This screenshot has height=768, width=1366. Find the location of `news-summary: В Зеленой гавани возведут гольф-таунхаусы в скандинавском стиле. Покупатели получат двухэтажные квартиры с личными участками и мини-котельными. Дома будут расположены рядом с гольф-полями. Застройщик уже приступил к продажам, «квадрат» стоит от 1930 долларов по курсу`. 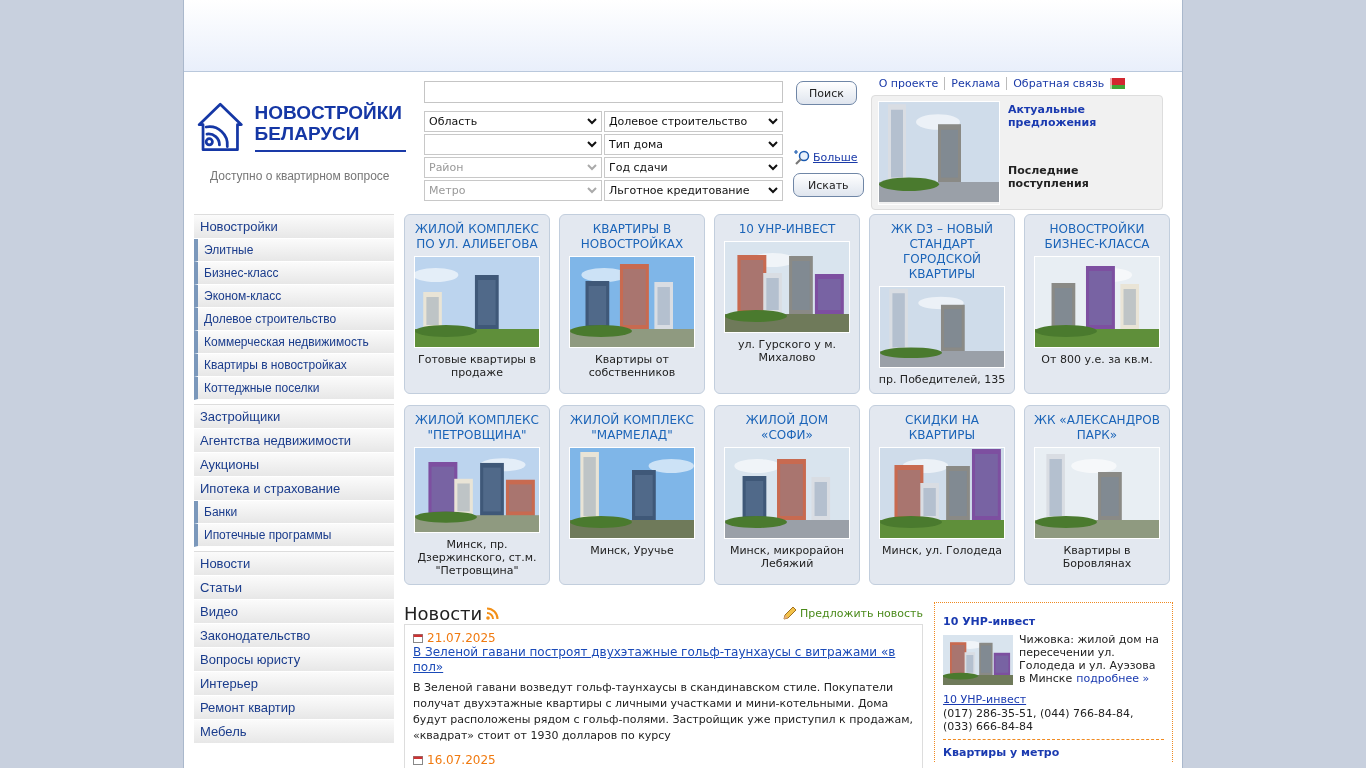

news-summary: В Зеленой гавани возведут гольф-таунхаусы в скандинавском стиле. Покупатели получат двухэтажные квартиры с личными участками и мини-котельными. Дома будут расположены рядом с гольф-полями. Застройщик уже приступил к продажам, «квадрат» стоит от 1930 долларов по курсу is located at coordinates (663, 712).